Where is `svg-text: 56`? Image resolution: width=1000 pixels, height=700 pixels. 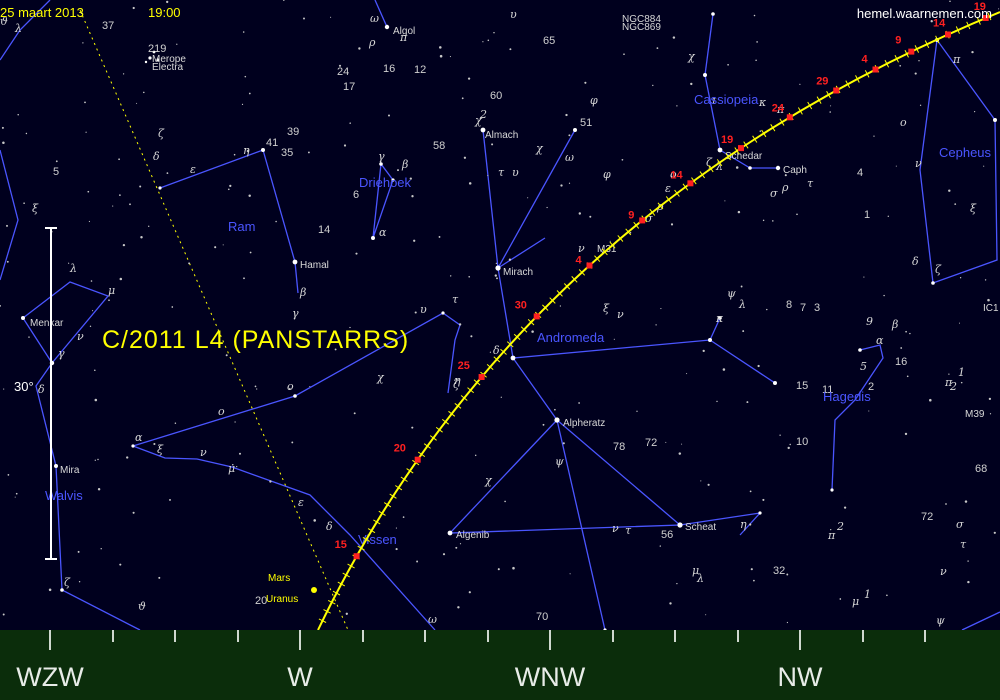
svg-text: 56 is located at coordinates (667, 535).